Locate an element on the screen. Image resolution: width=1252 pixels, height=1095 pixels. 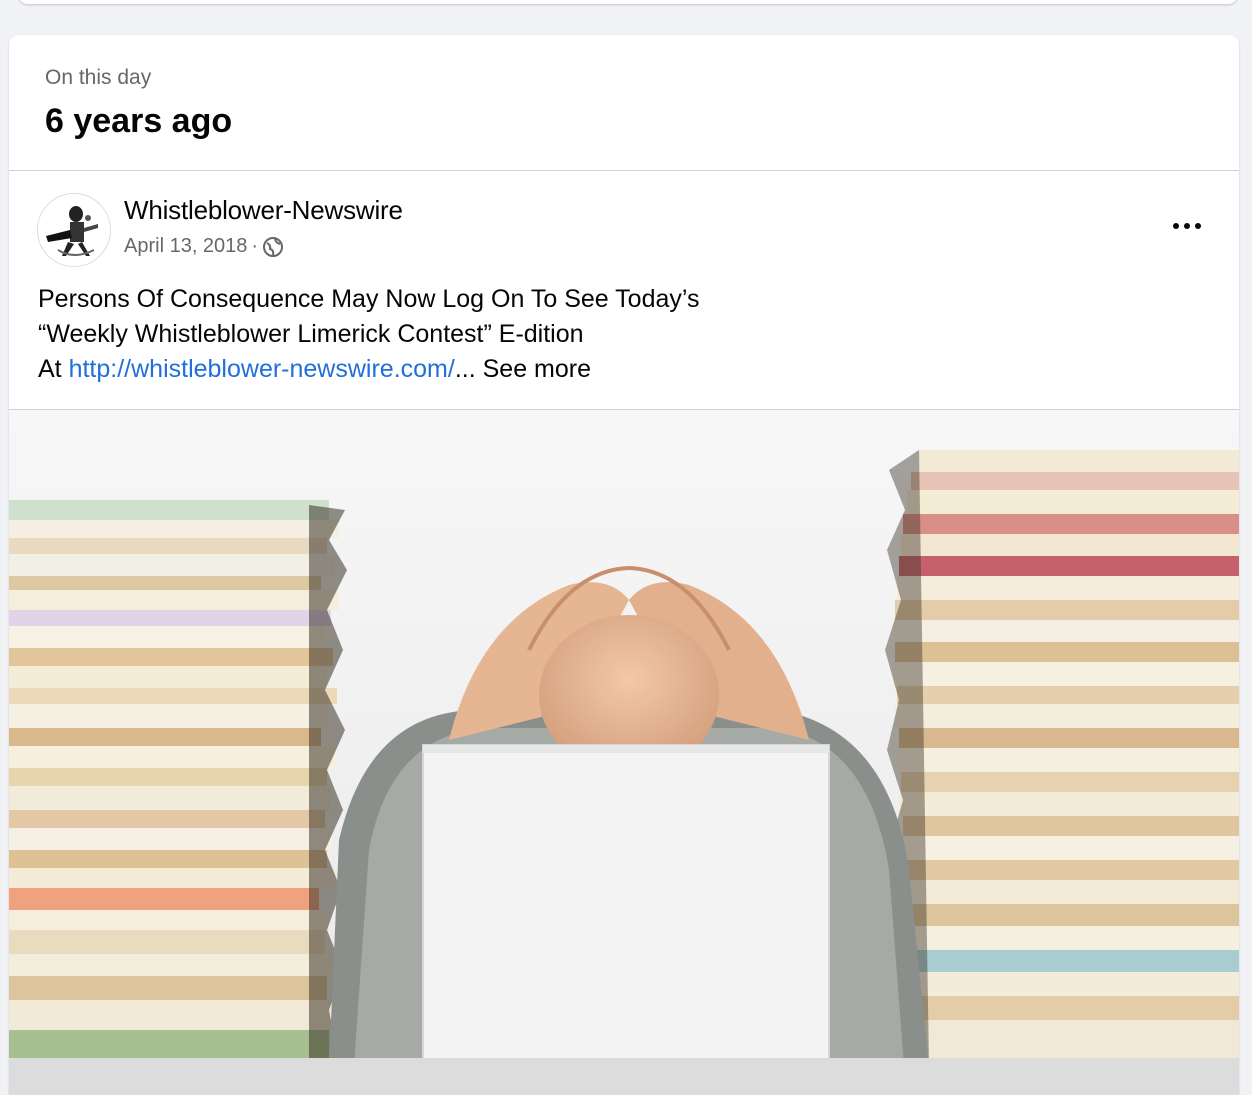
avatar is located at coordinates (74, 230).